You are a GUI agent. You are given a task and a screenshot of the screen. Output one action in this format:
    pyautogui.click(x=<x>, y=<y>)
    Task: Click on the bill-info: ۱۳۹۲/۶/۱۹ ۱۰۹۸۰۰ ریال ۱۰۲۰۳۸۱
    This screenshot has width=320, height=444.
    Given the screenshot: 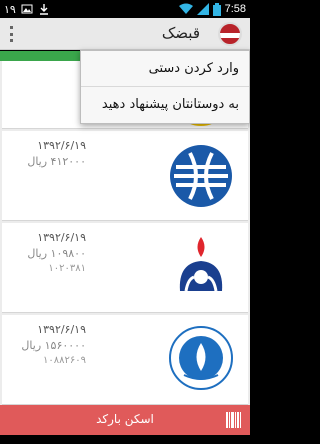 What is the action you would take?
    pyautogui.click(x=51, y=252)
    